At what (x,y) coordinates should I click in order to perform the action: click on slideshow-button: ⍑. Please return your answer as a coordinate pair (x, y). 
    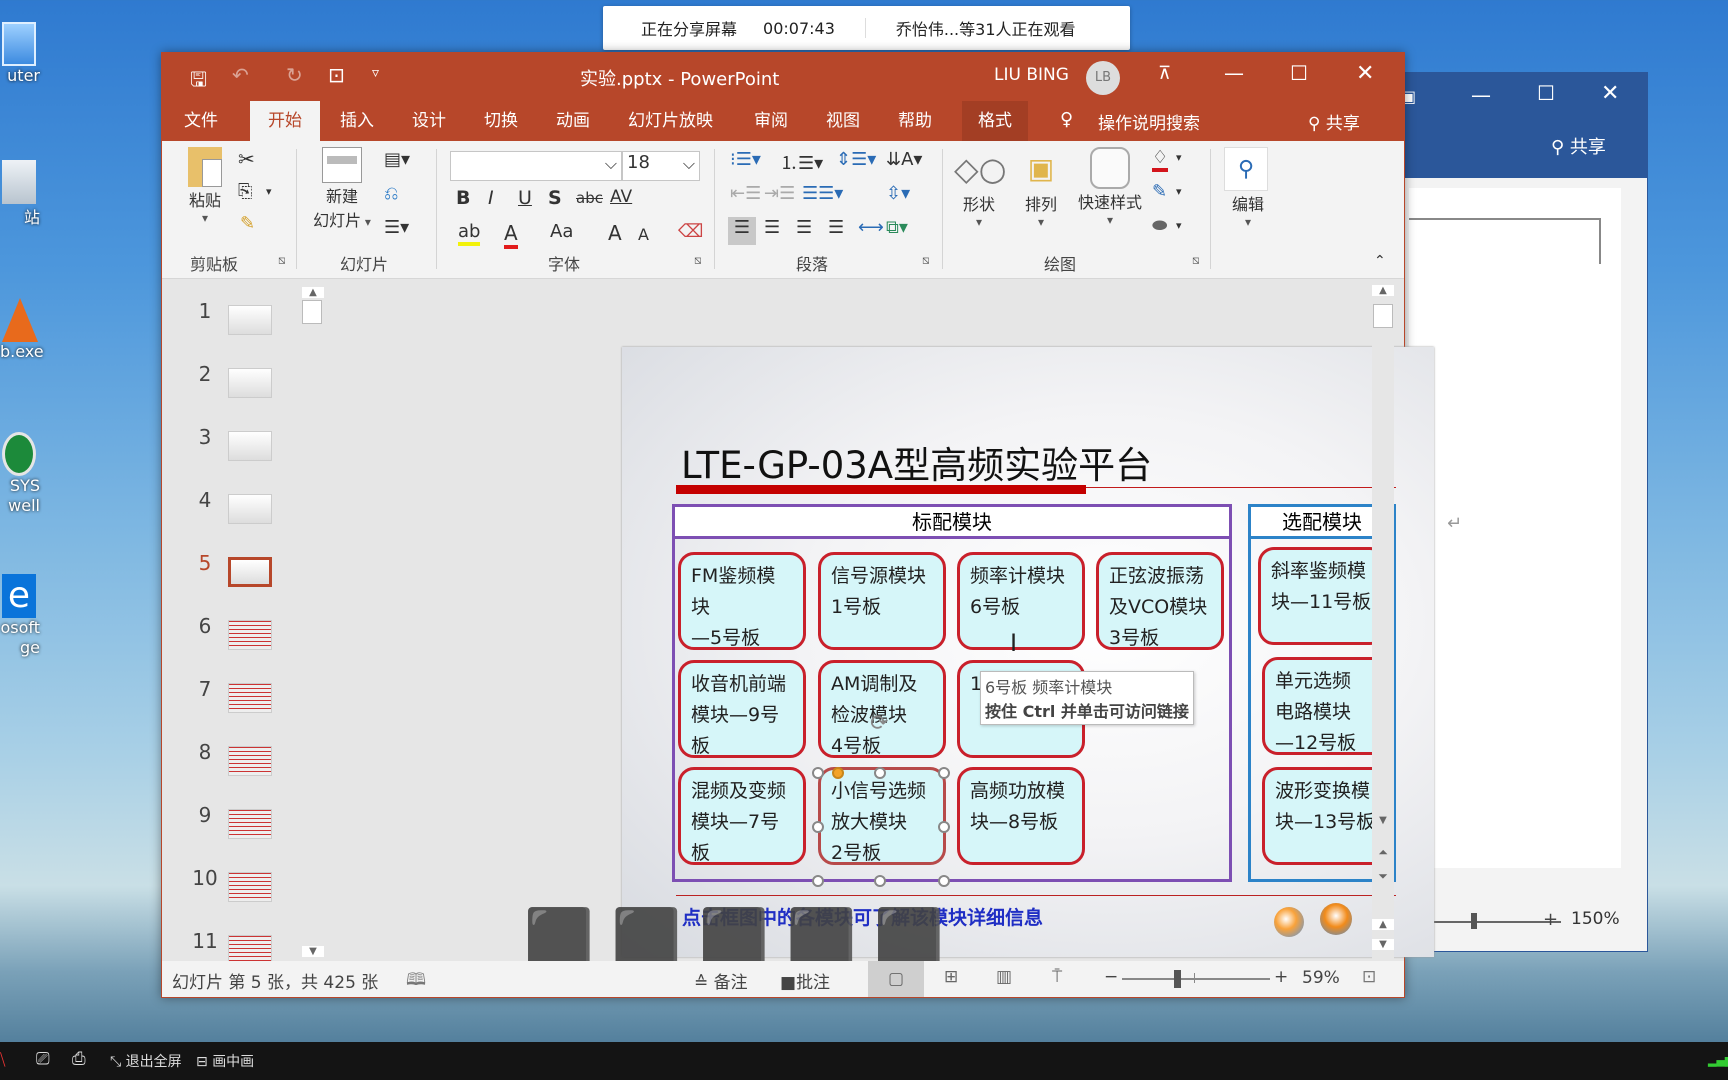
    Looking at the image, I should click on (1057, 977).